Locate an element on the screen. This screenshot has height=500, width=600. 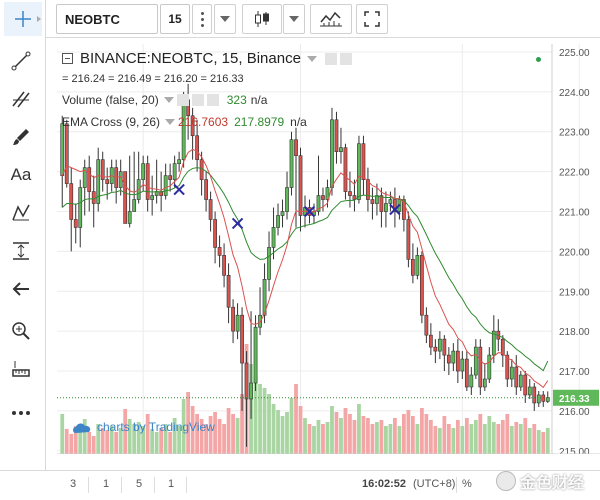
measure-tool is located at coordinates (21, 251).